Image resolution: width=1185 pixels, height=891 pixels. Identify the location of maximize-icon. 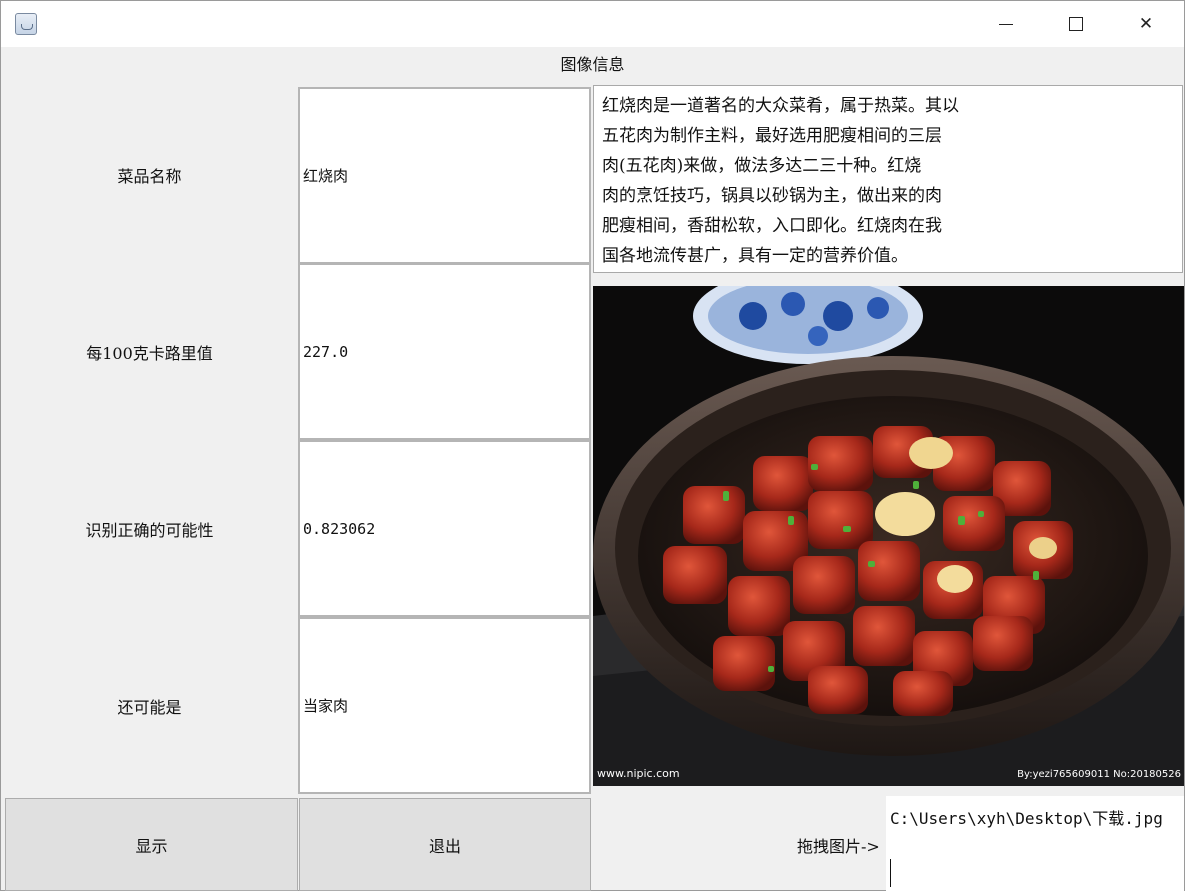
(1076, 24).